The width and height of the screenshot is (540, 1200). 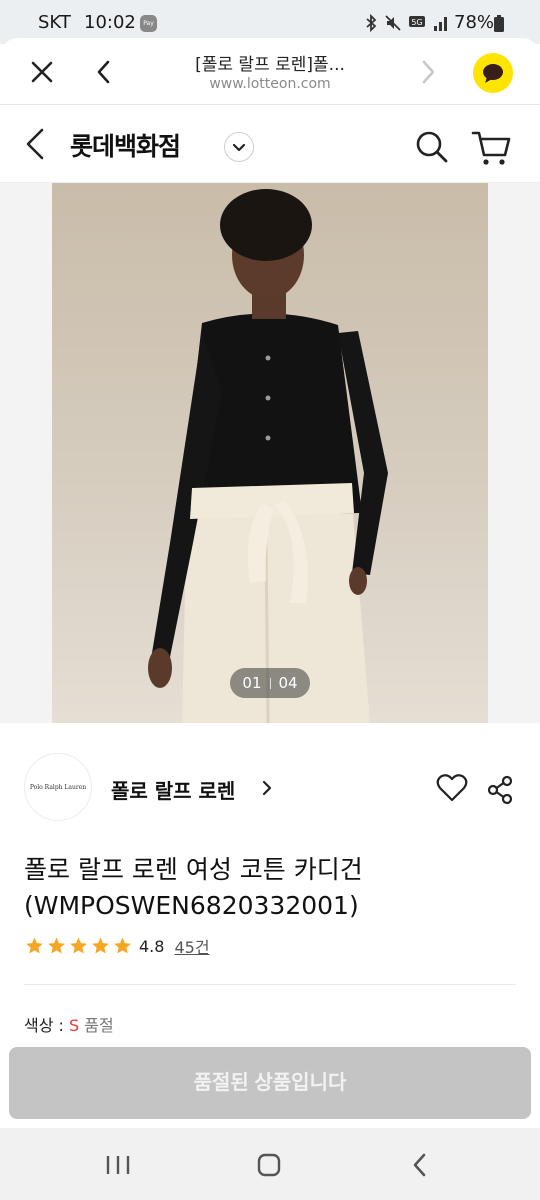 I want to click on brand-logo: Polo Ralph Lauren, so click(x=58, y=787).